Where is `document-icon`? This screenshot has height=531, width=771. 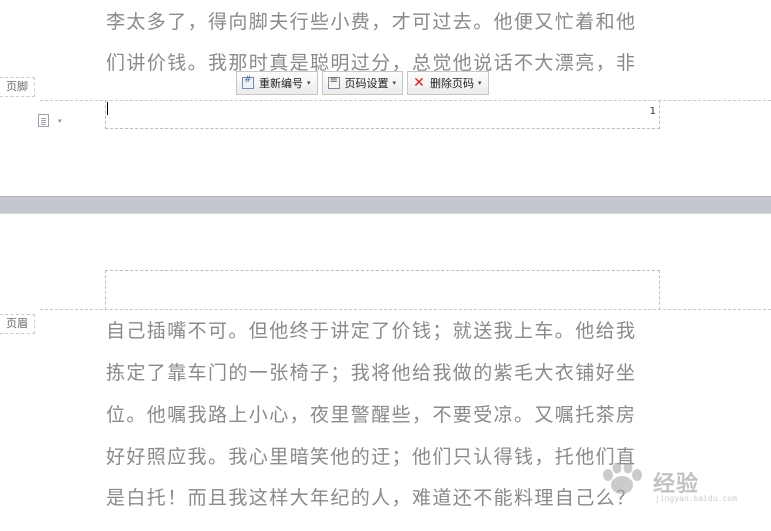 document-icon is located at coordinates (43, 120).